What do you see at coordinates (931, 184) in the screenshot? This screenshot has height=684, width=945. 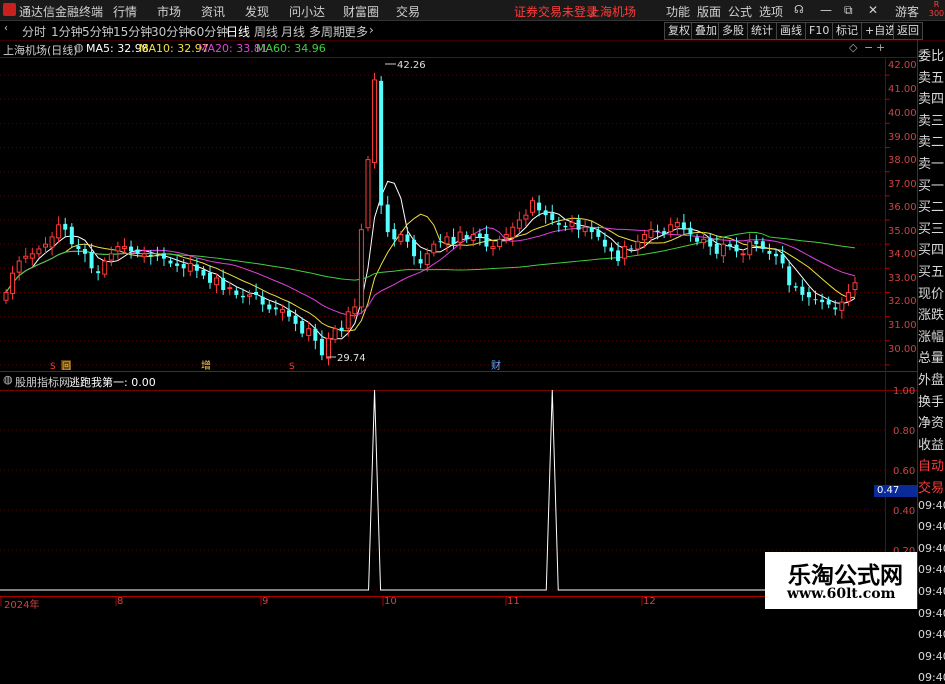 I see `sidebar-item: 买一` at bounding box center [931, 184].